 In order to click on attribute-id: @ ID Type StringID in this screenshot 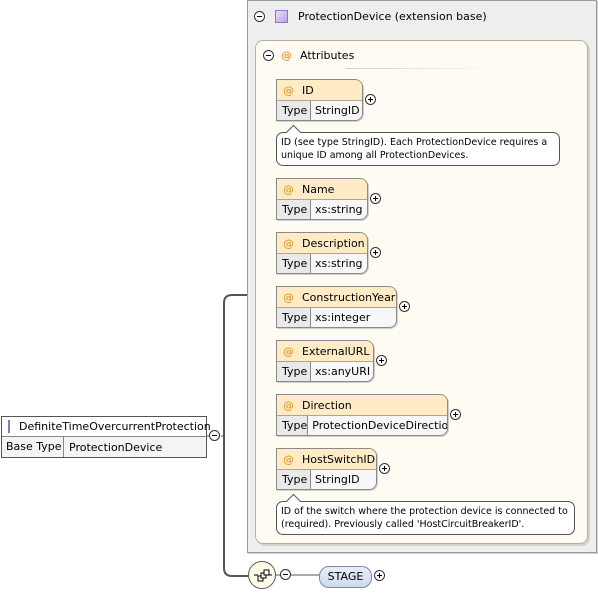, I will do `click(319, 100)`.